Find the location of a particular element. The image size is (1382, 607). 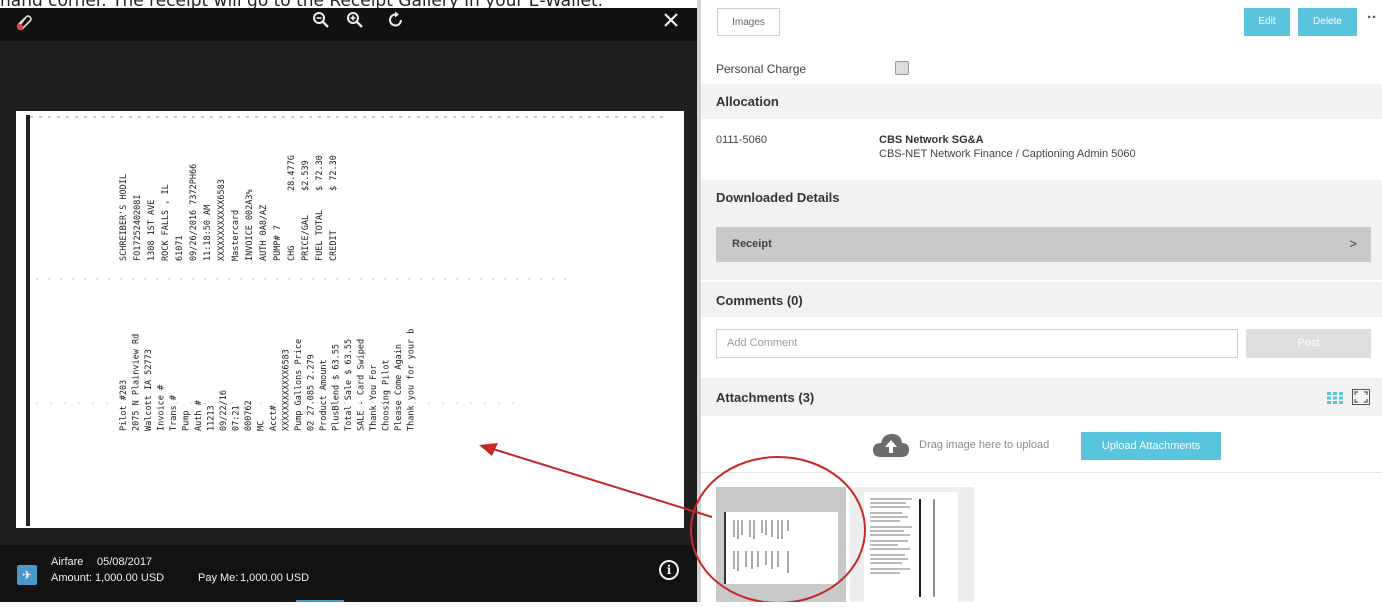

annotation-arrow-line is located at coordinates (602, 483).